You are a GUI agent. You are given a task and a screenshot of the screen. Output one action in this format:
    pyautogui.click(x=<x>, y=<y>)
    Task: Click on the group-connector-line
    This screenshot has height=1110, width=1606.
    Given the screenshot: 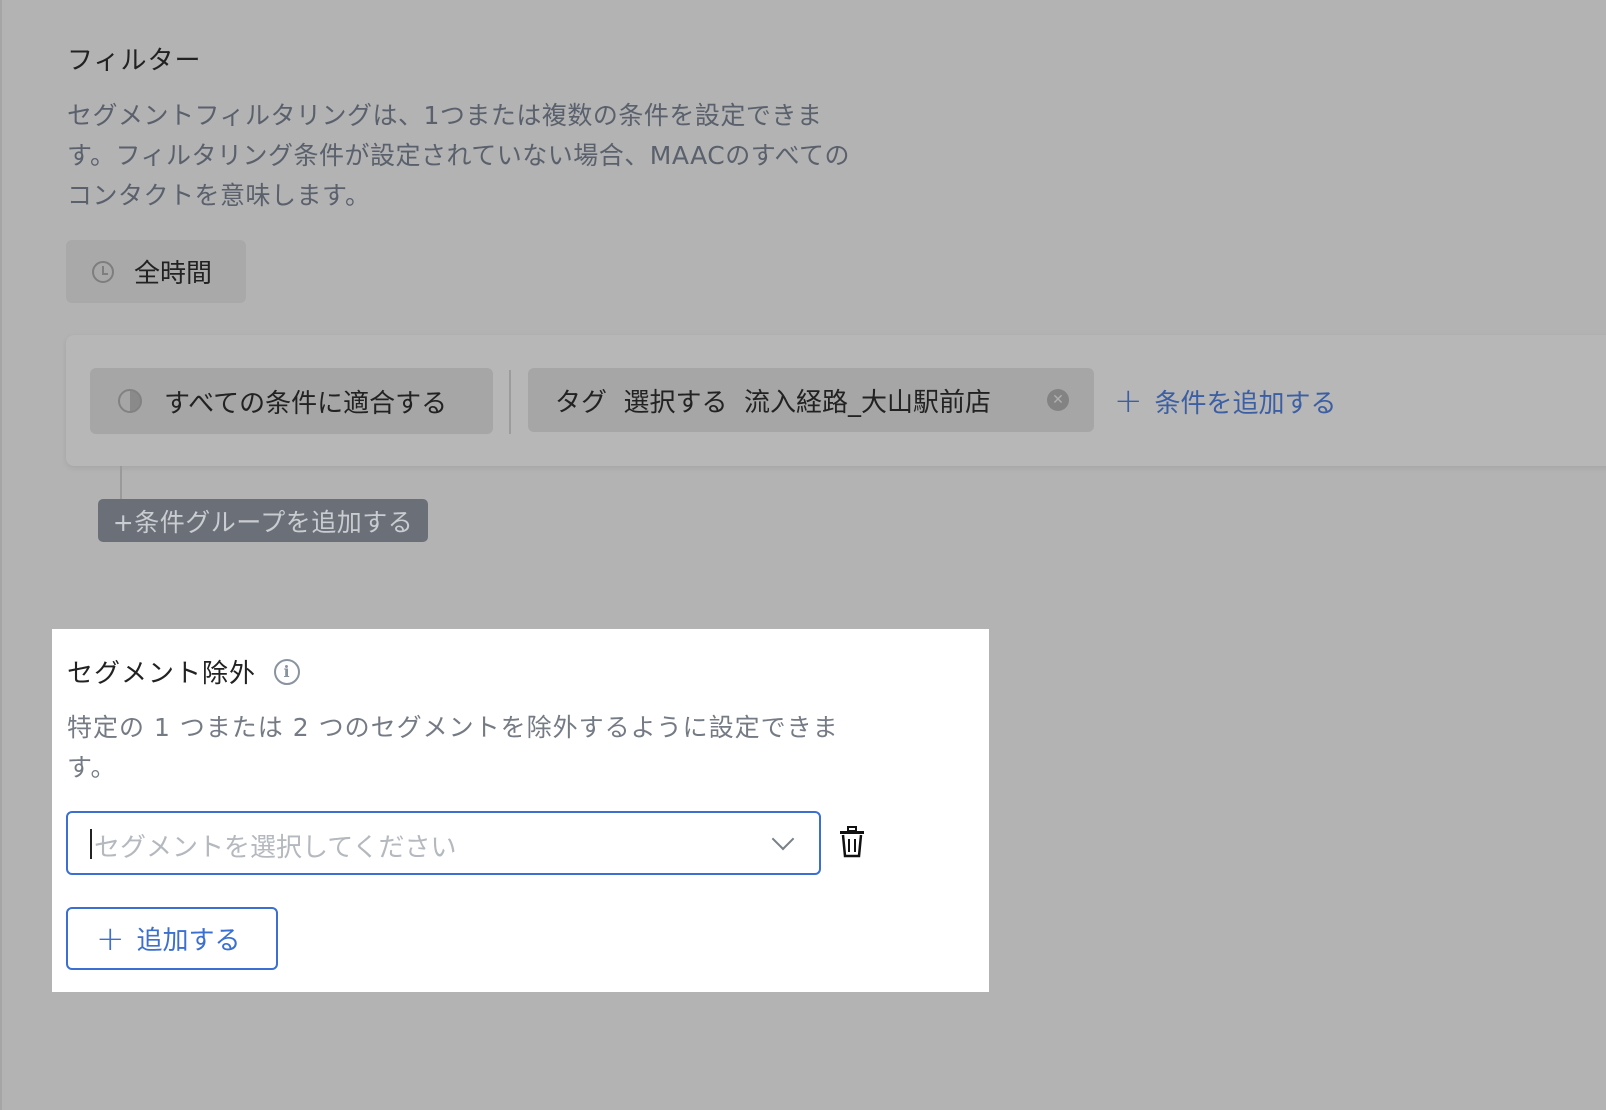 What is the action you would take?
    pyautogui.click(x=121, y=483)
    